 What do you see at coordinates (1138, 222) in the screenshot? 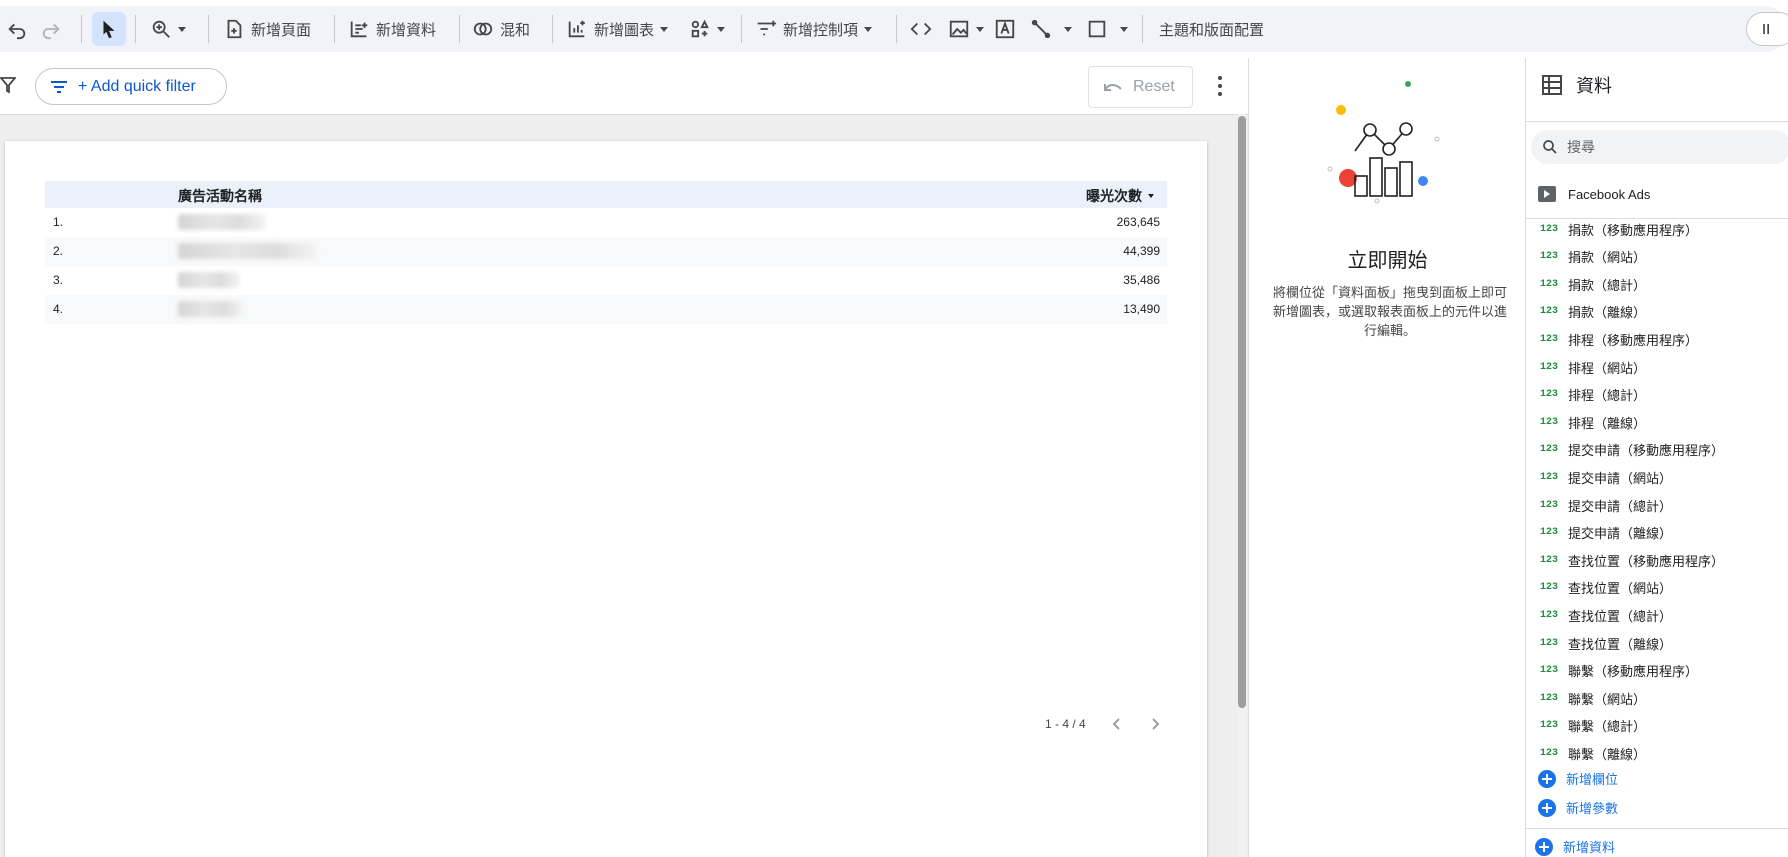
I see `row-impressions: 263,645` at bounding box center [1138, 222].